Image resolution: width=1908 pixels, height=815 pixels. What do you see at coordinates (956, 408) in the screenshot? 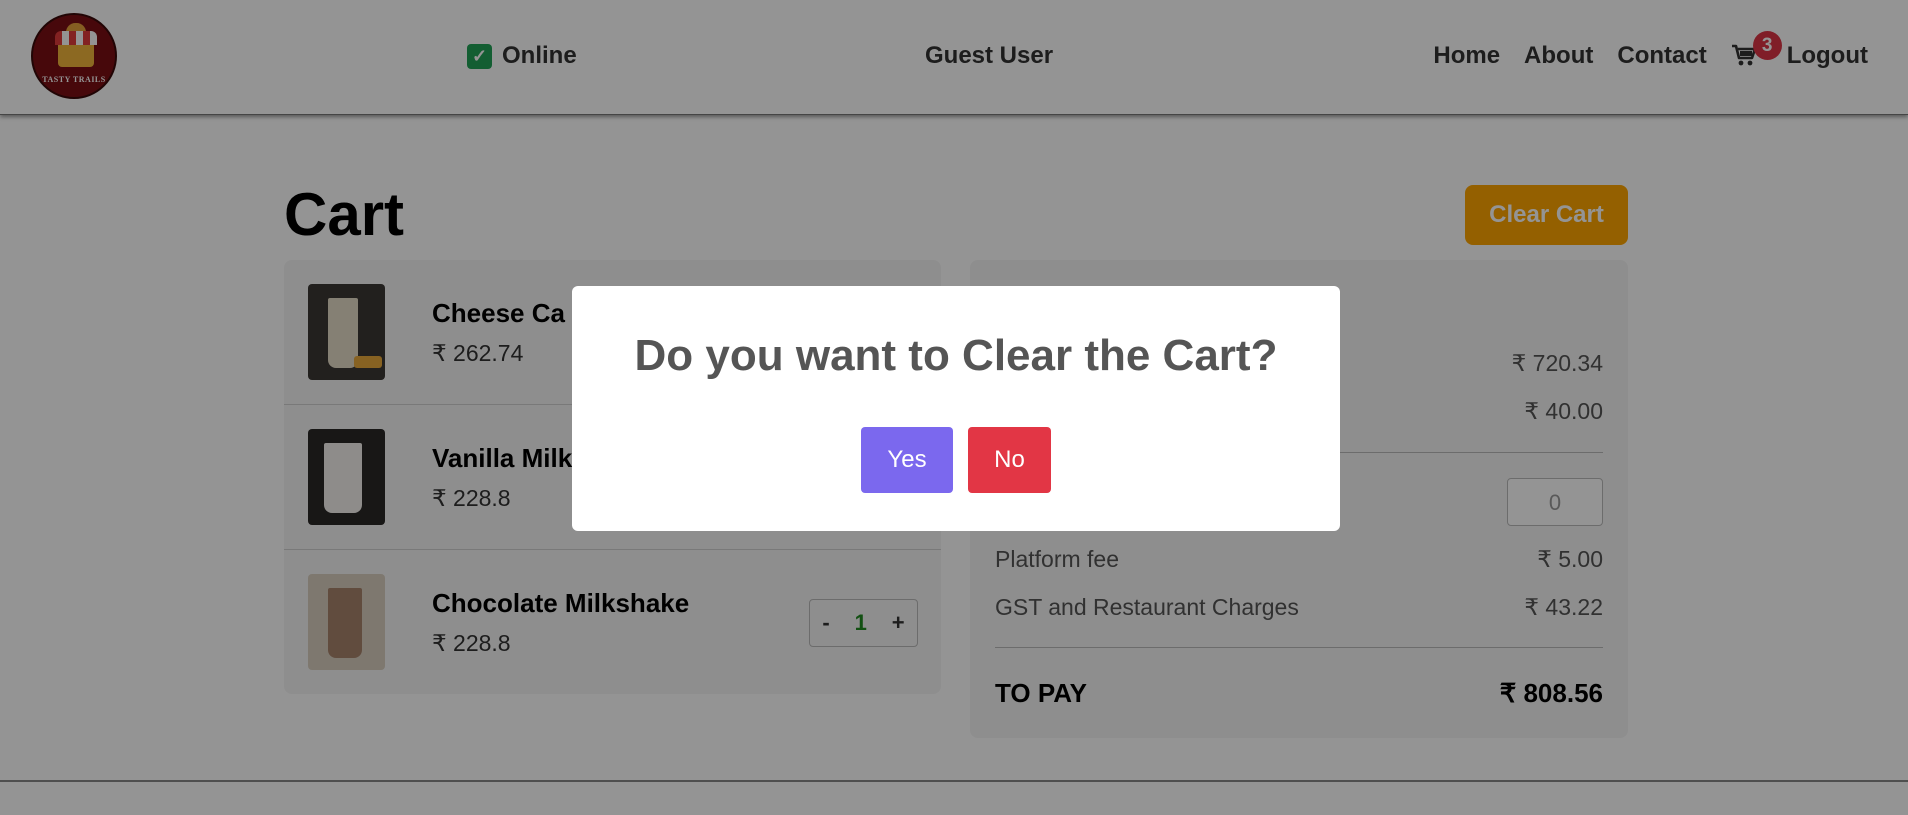
I see `confirm-clear-dialog: Do you want to Clear the Cart? Yes No` at bounding box center [956, 408].